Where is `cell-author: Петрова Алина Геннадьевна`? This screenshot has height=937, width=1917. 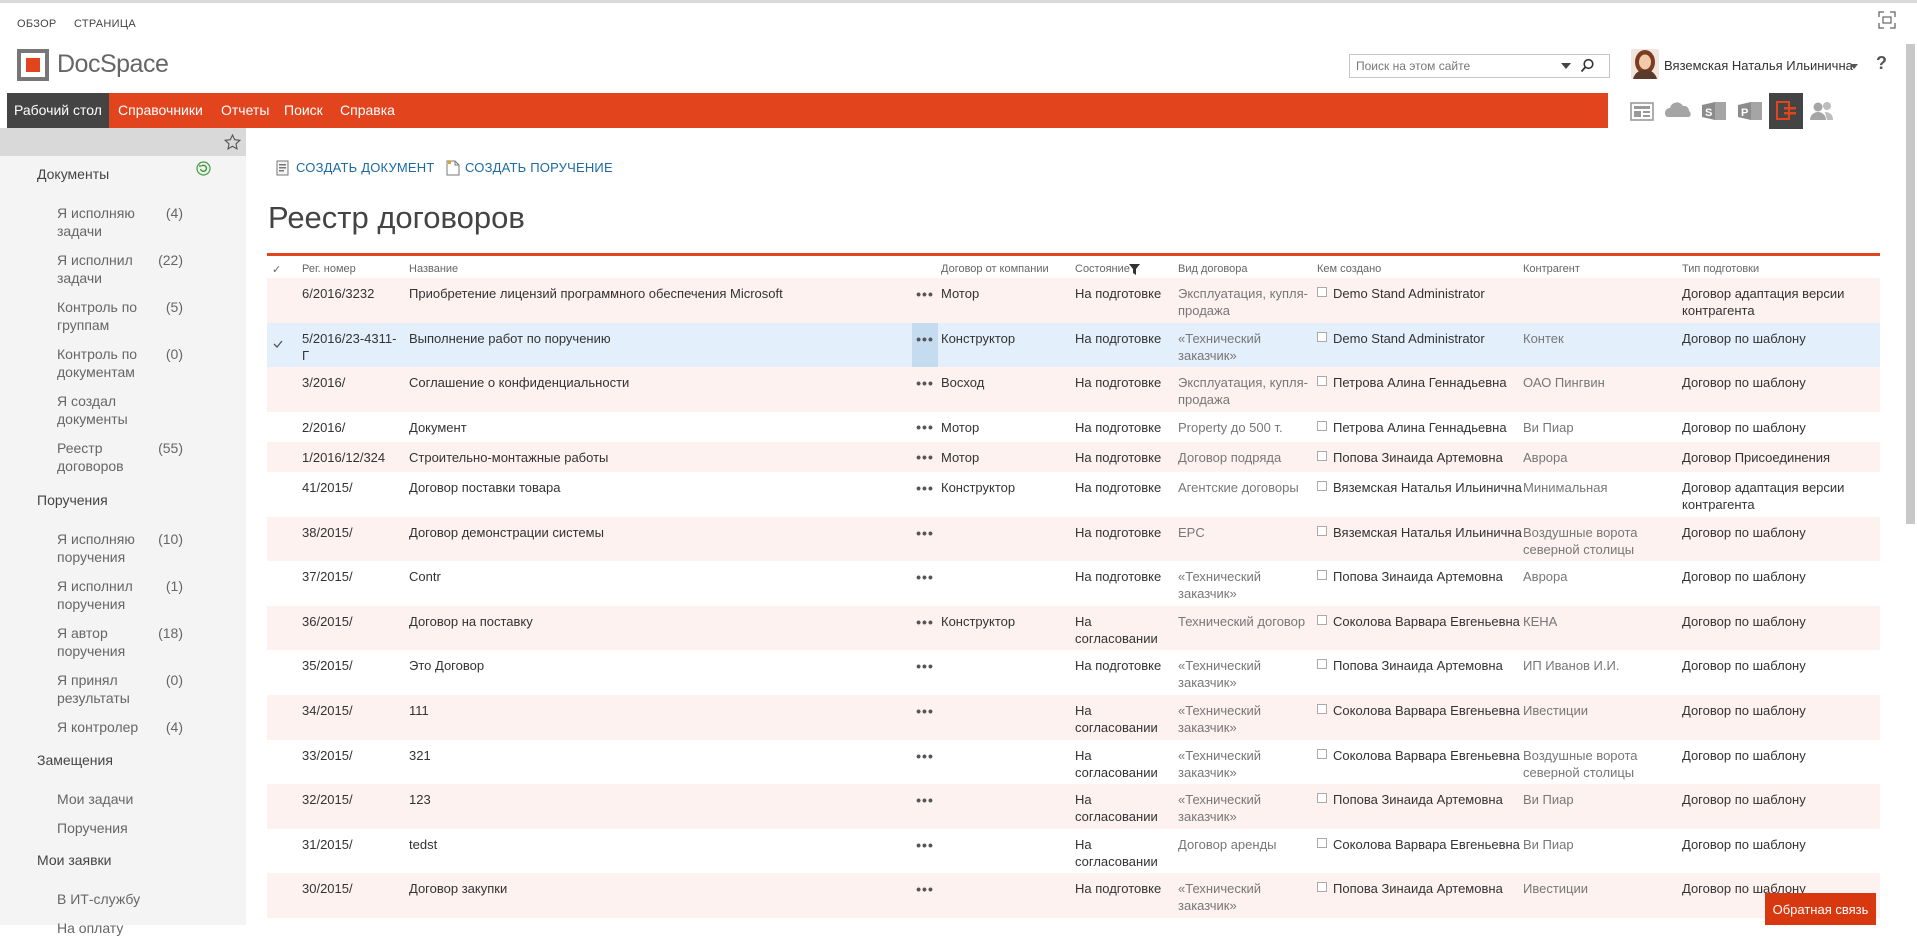
cell-author: Петрова Алина Геннадьевна is located at coordinates (1419, 427).